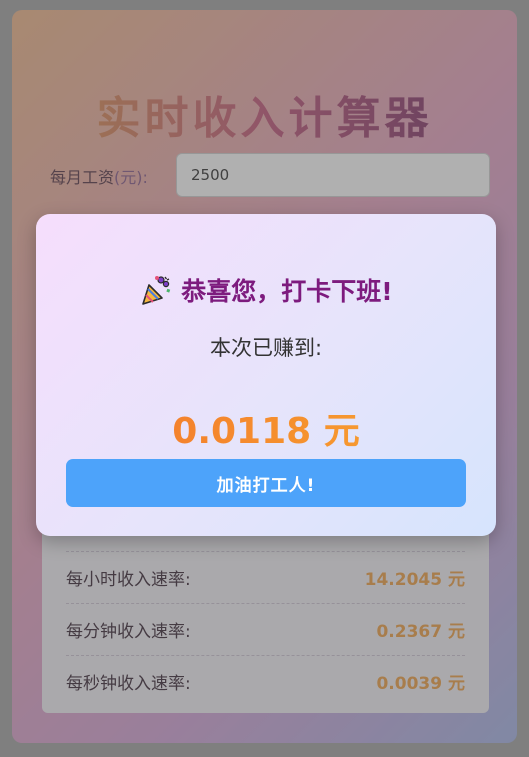  What do you see at coordinates (287, 291) in the screenshot?
I see `modal-title-text: 恭喜您，打卡下班!` at bounding box center [287, 291].